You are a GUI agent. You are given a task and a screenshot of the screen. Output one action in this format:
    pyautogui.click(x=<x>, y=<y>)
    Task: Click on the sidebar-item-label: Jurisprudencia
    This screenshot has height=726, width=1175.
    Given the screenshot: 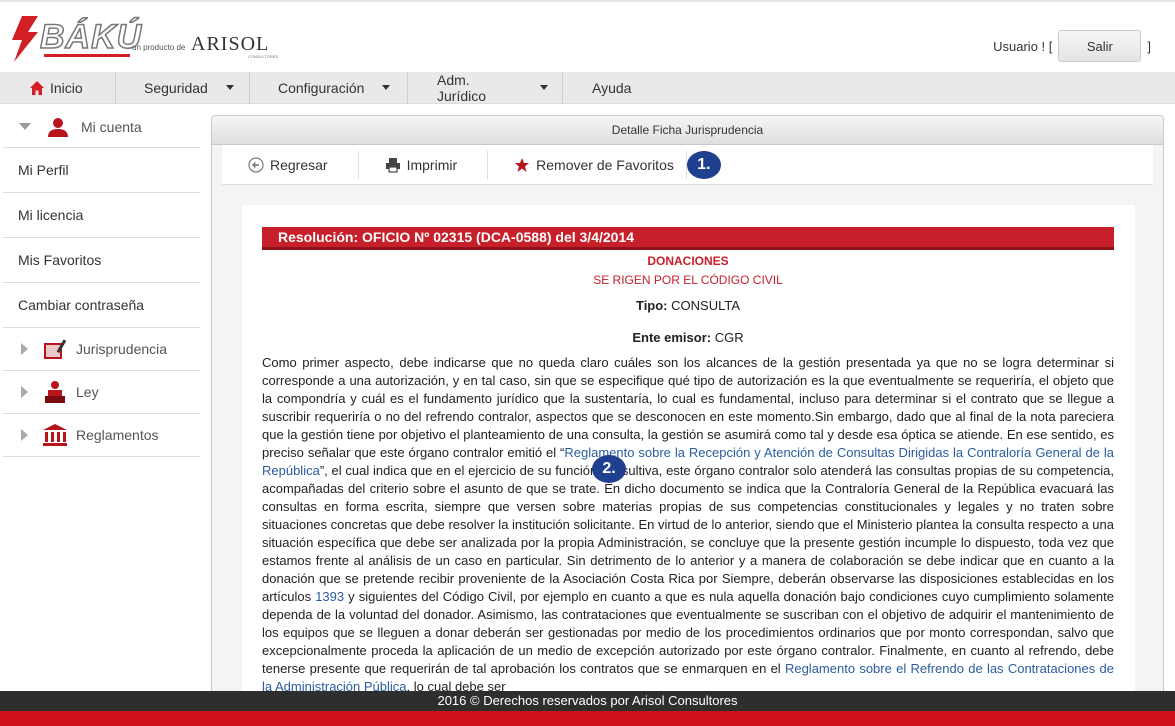 What is the action you would take?
    pyautogui.click(x=122, y=349)
    